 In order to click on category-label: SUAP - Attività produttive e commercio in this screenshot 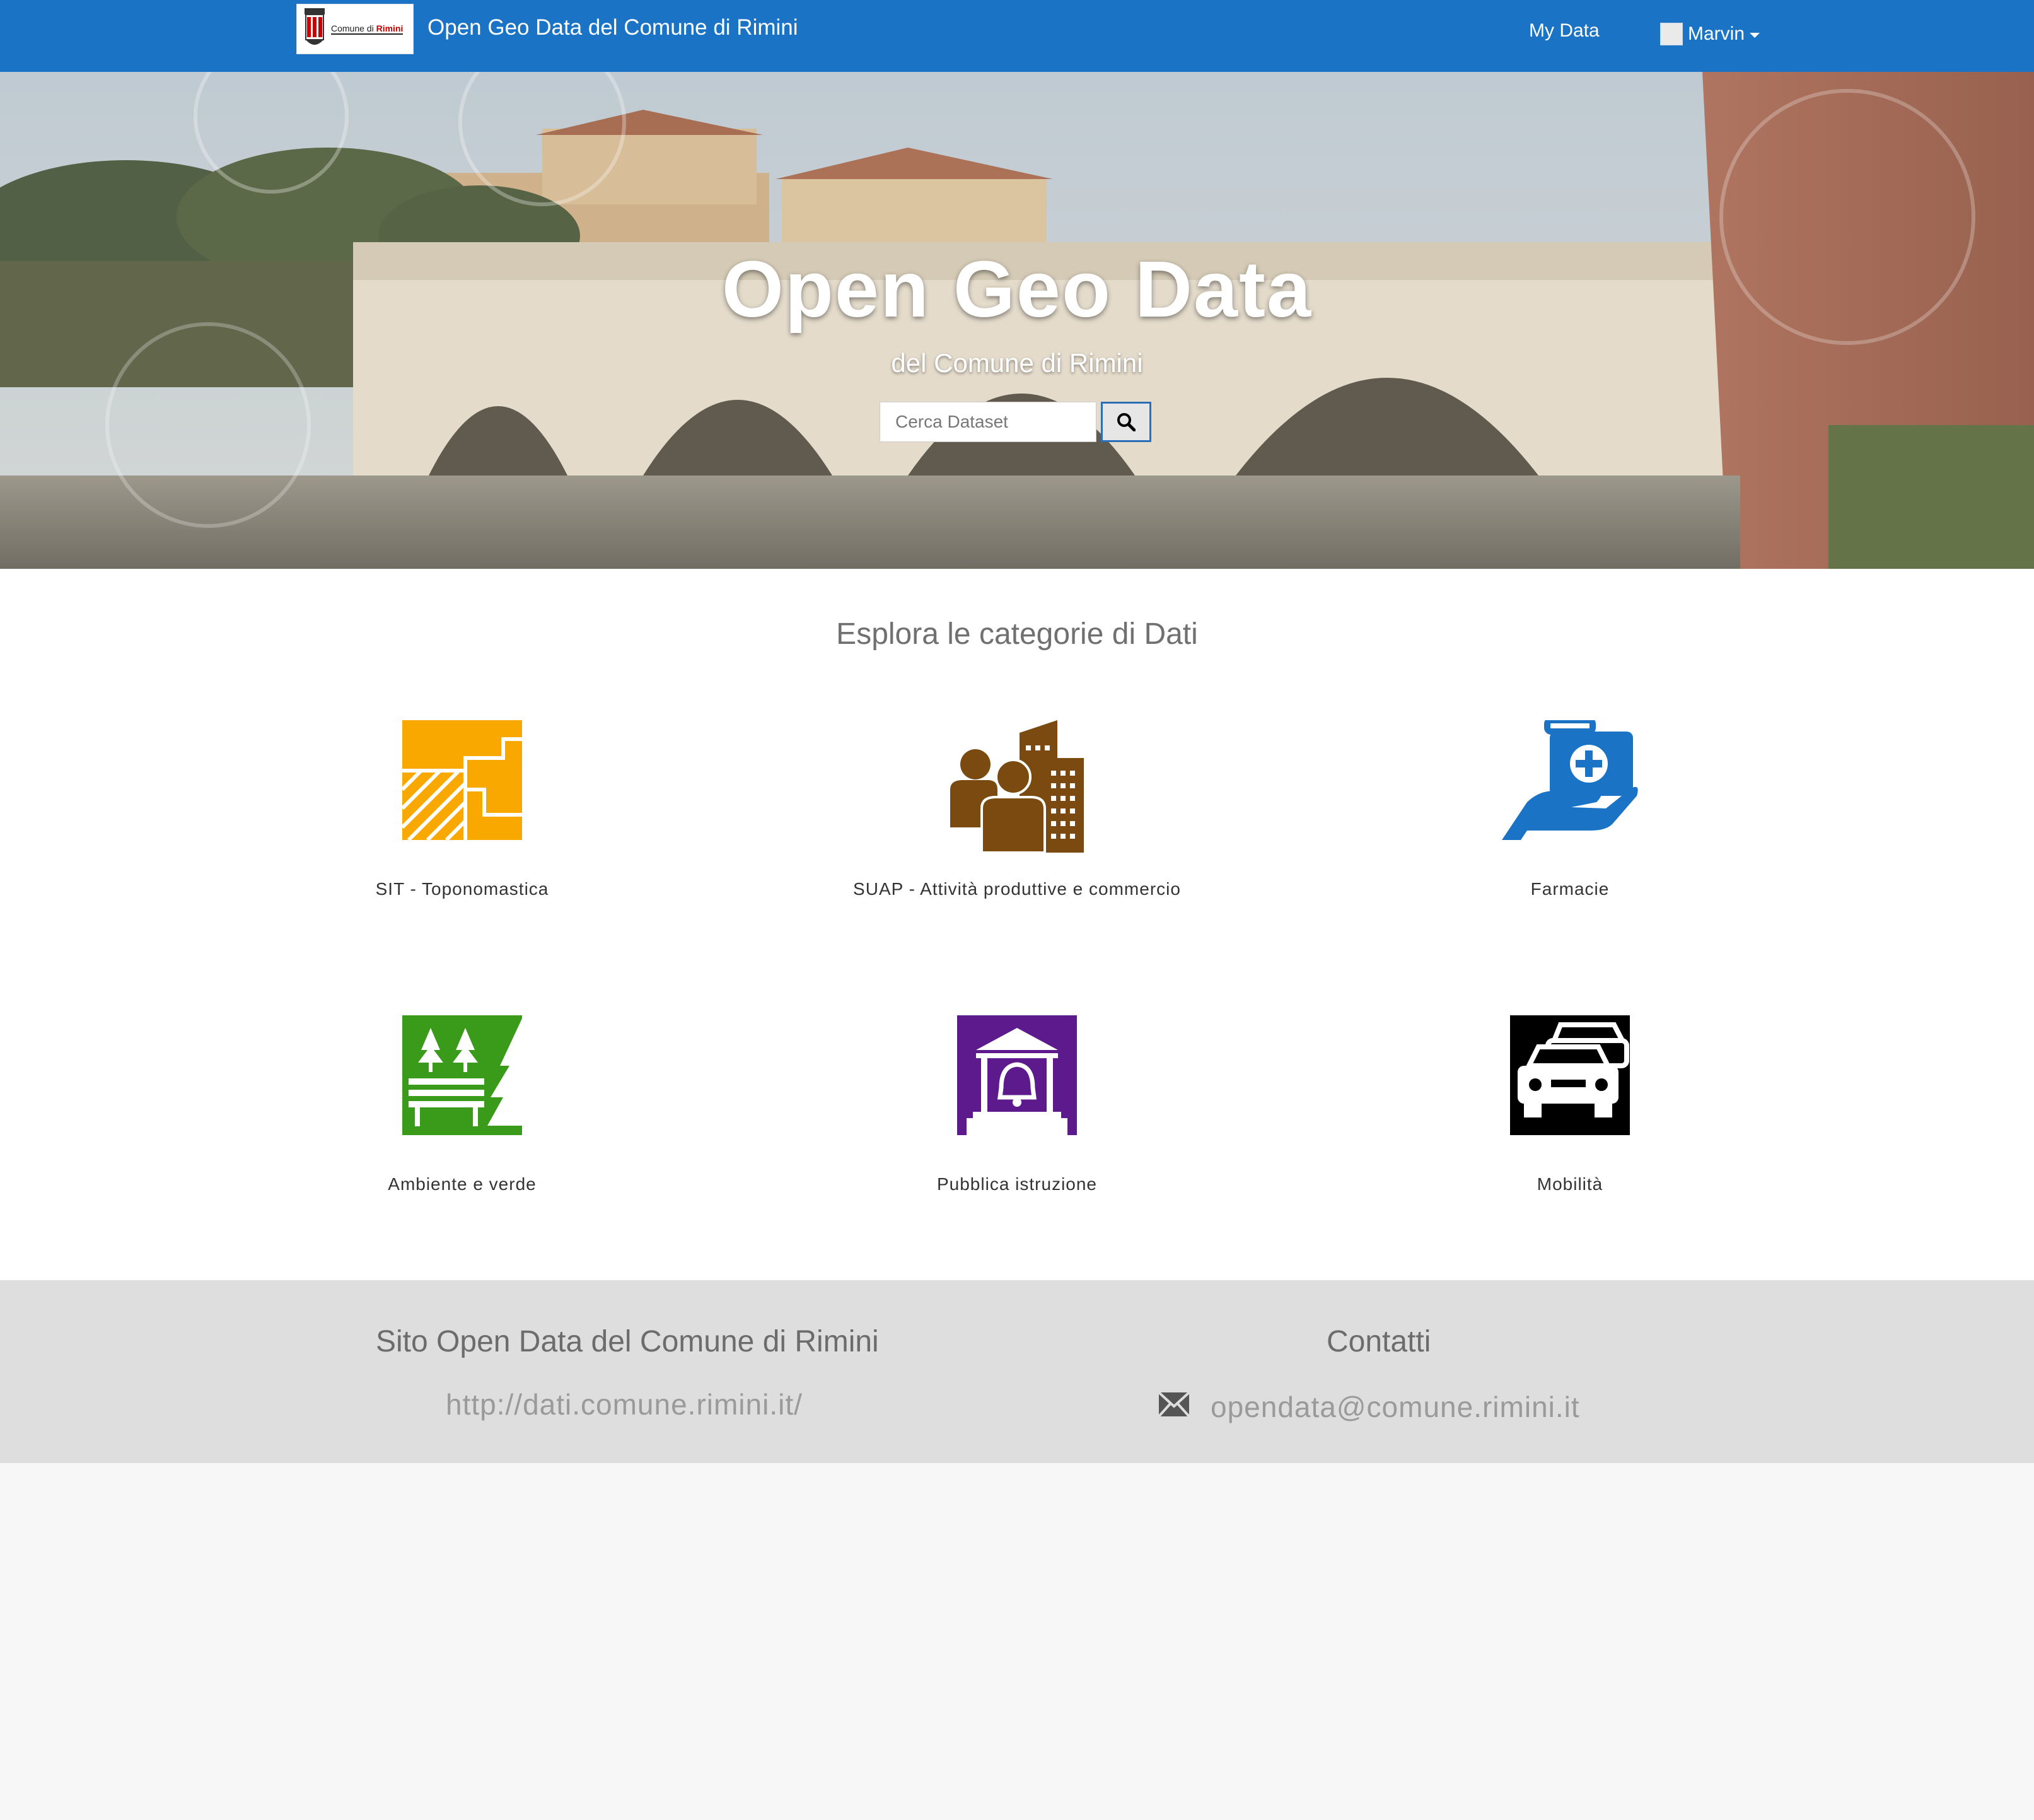, I will do `click(1017, 889)`.